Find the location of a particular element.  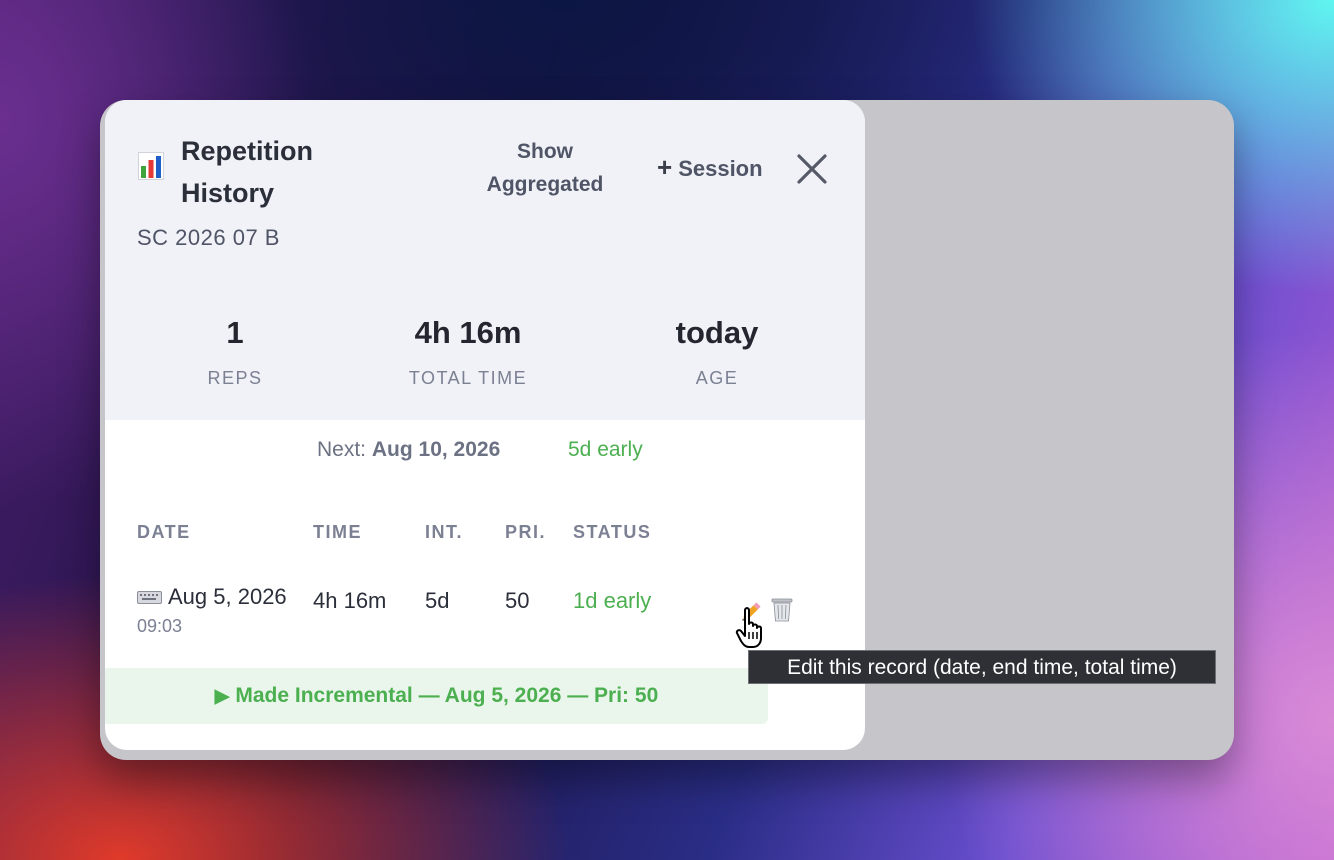

stat-reps: 1 REPS is located at coordinates (235, 349).